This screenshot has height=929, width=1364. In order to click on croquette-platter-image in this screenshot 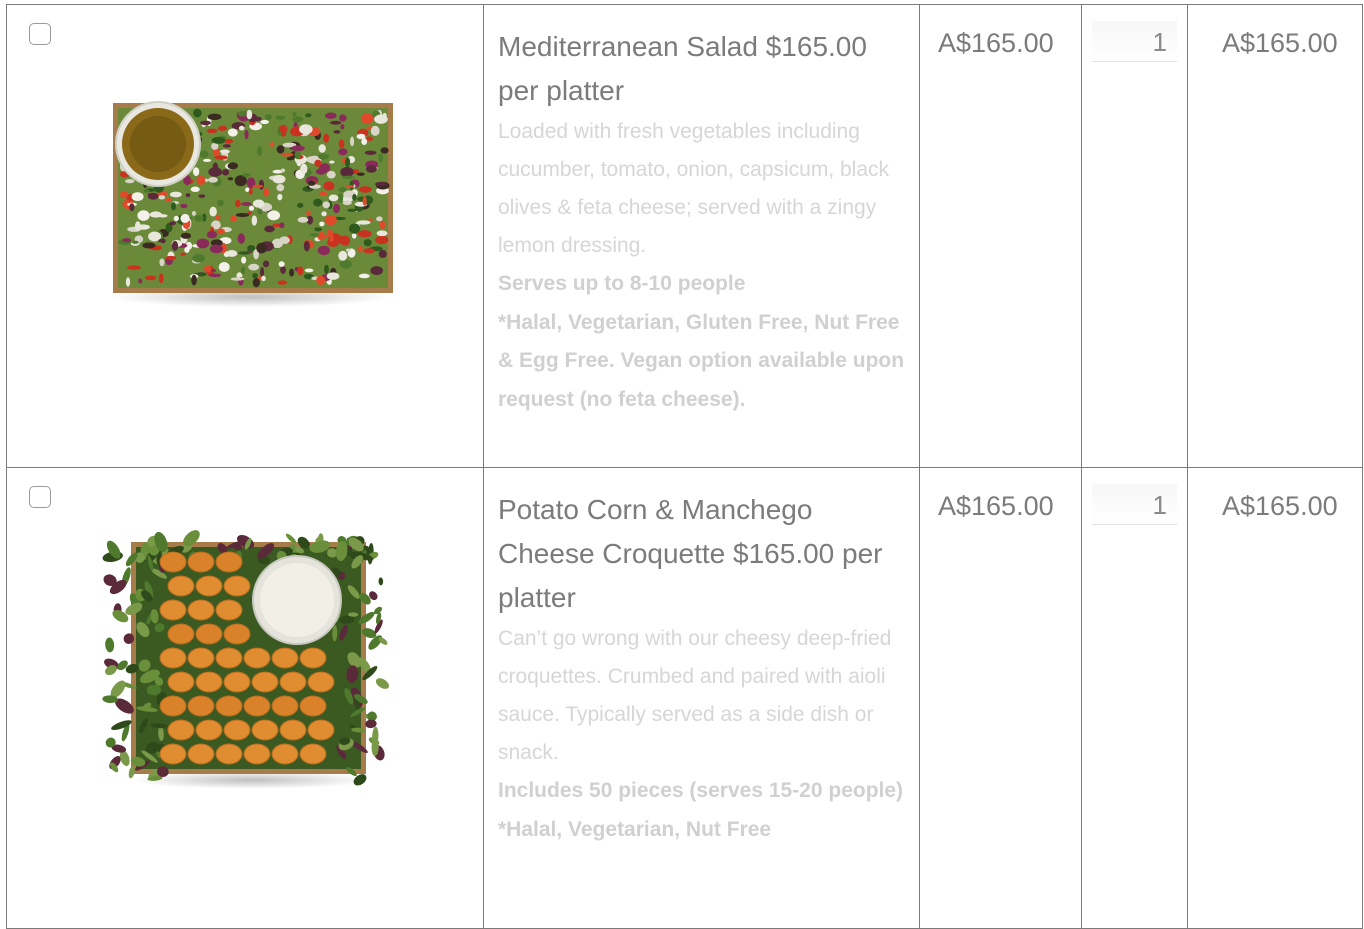, I will do `click(246, 659)`.